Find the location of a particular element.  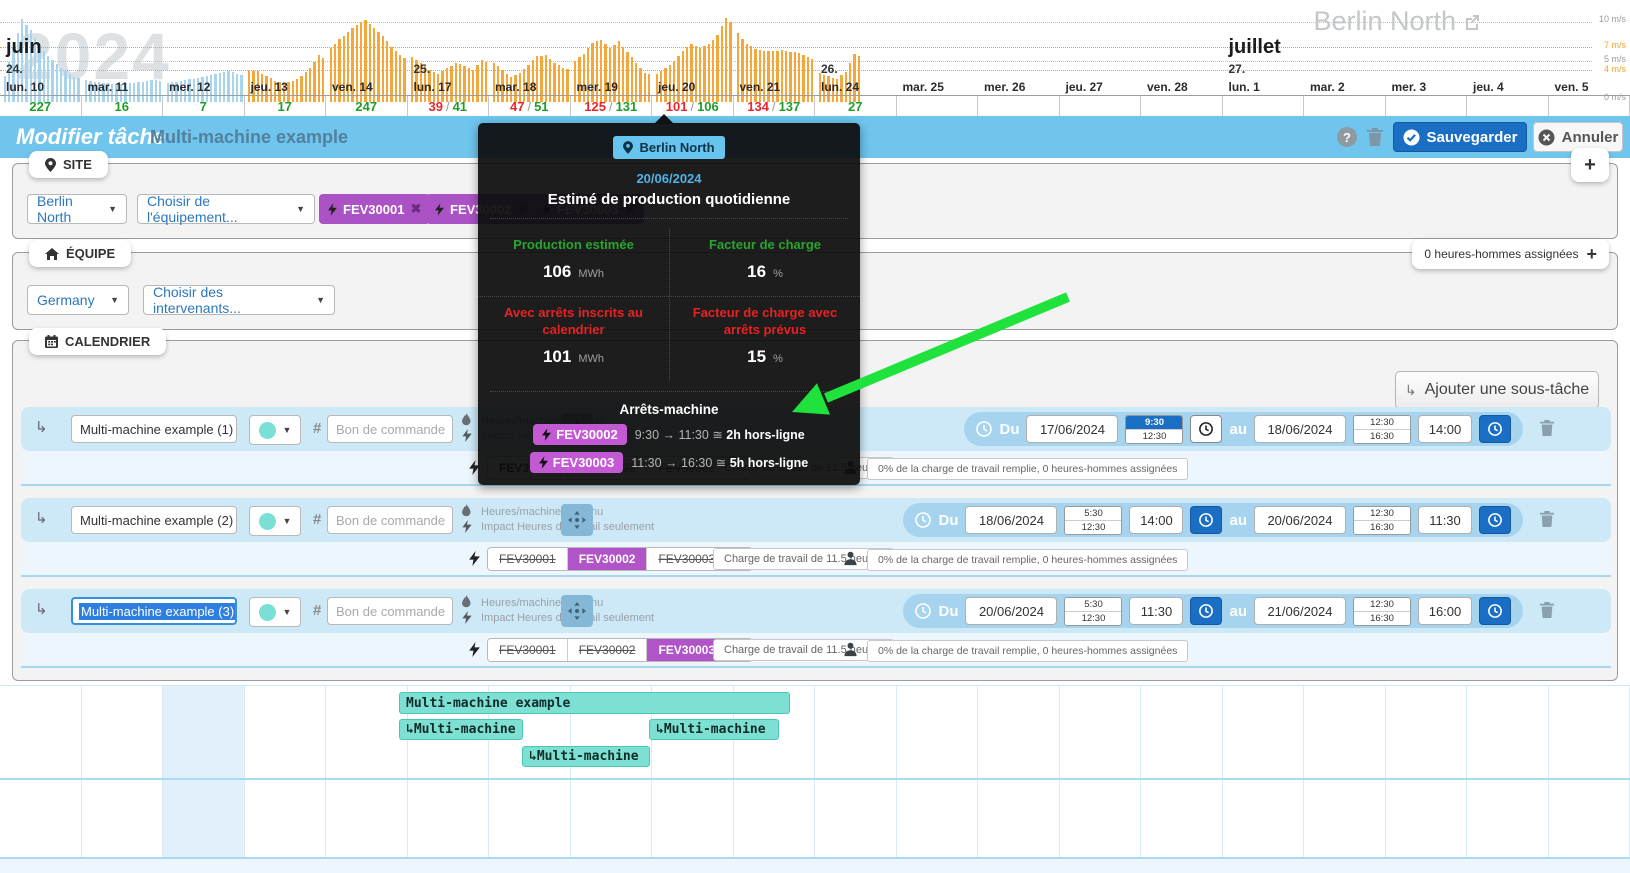

person-icon is located at coordinates (850, 649).